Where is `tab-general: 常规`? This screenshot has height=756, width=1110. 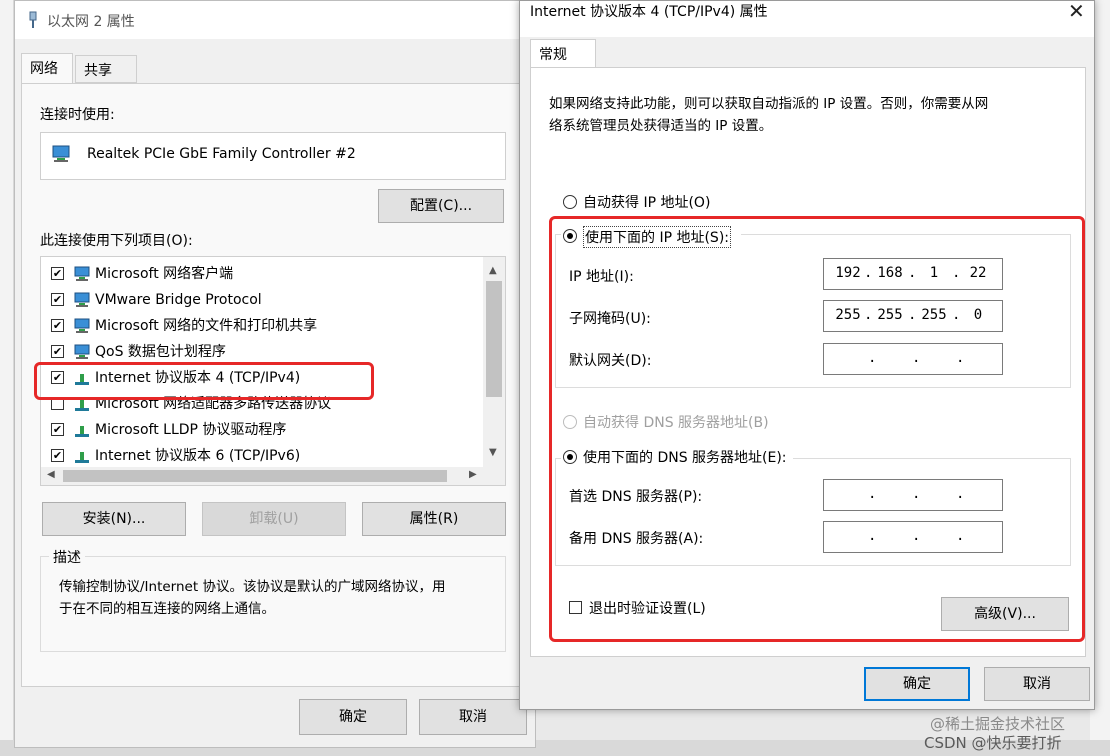
tab-general: 常规 is located at coordinates (563, 53).